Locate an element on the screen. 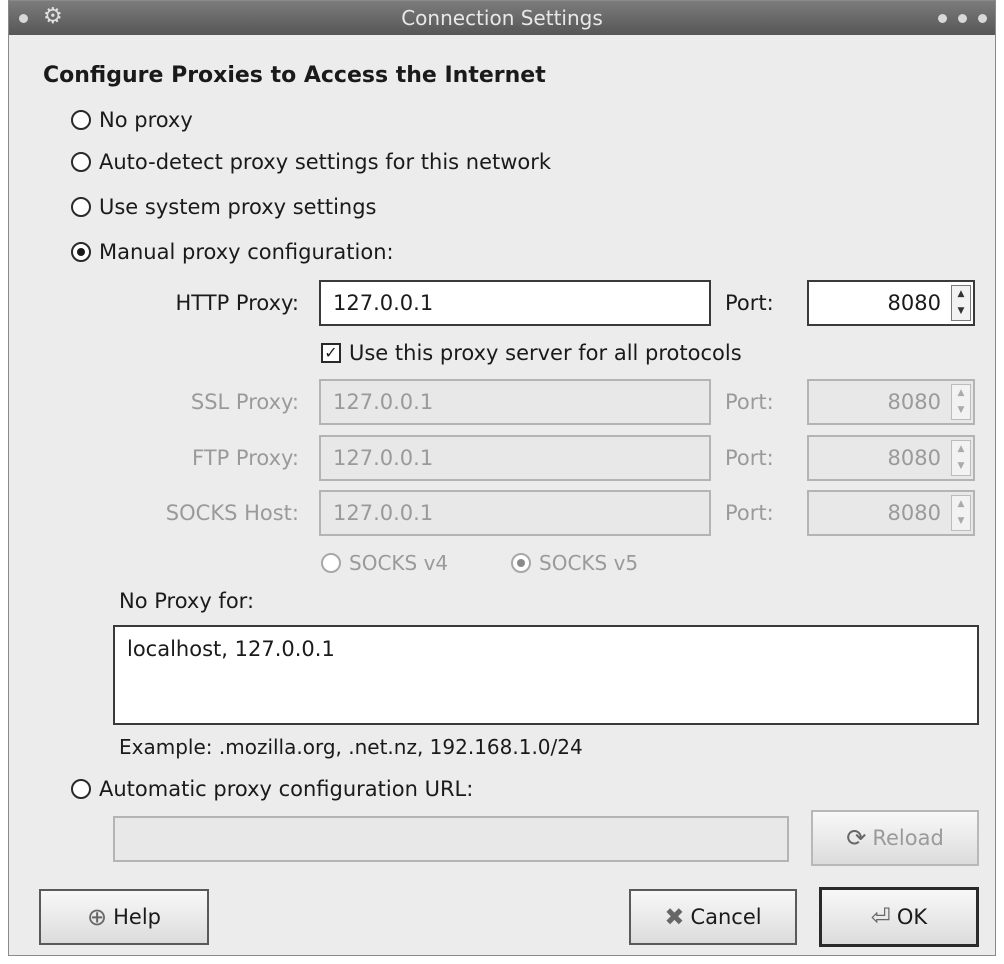 The height and width of the screenshot is (964, 1004). radio-system-proxy-label: Use system proxy settings is located at coordinates (238, 207).